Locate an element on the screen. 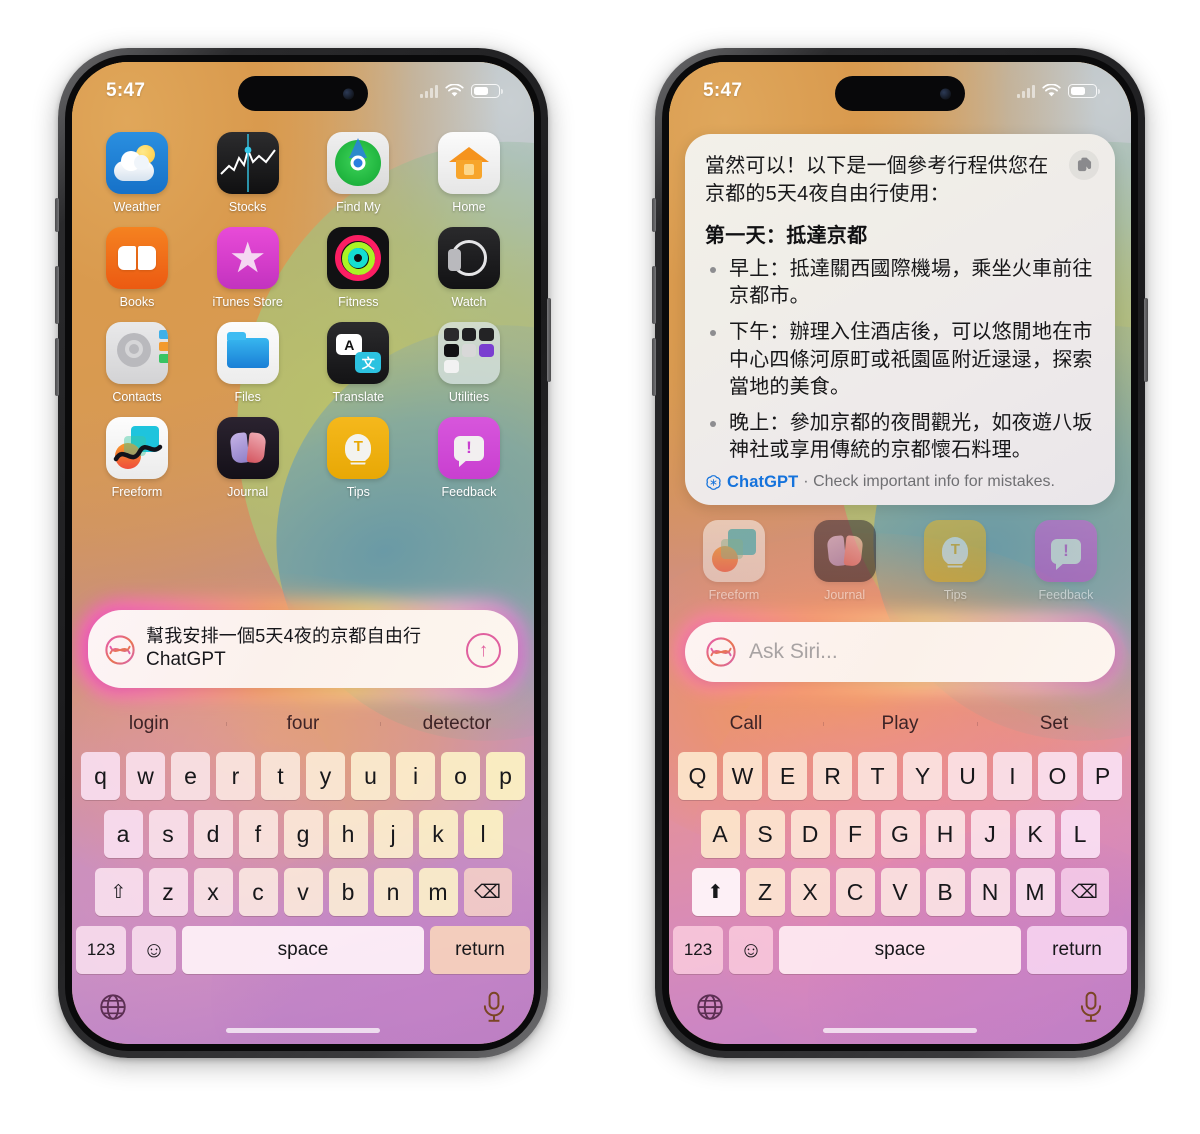 This screenshot has width=1200, height=1134. app-itunes-store: ★ iTunes Store is located at coordinates (248, 268).